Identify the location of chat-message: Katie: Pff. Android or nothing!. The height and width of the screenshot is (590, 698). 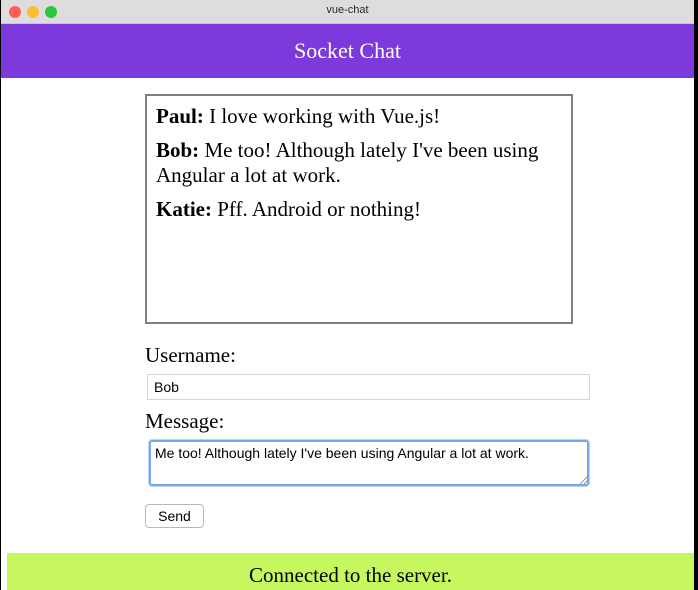
(358, 209).